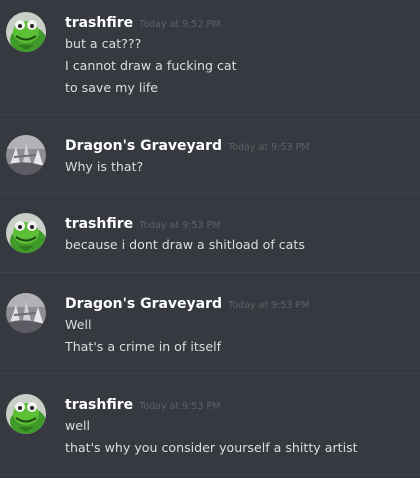 This screenshot has width=420, height=478. I want to click on message-line: because i dont draw a shitload of cats, so click(185, 244).